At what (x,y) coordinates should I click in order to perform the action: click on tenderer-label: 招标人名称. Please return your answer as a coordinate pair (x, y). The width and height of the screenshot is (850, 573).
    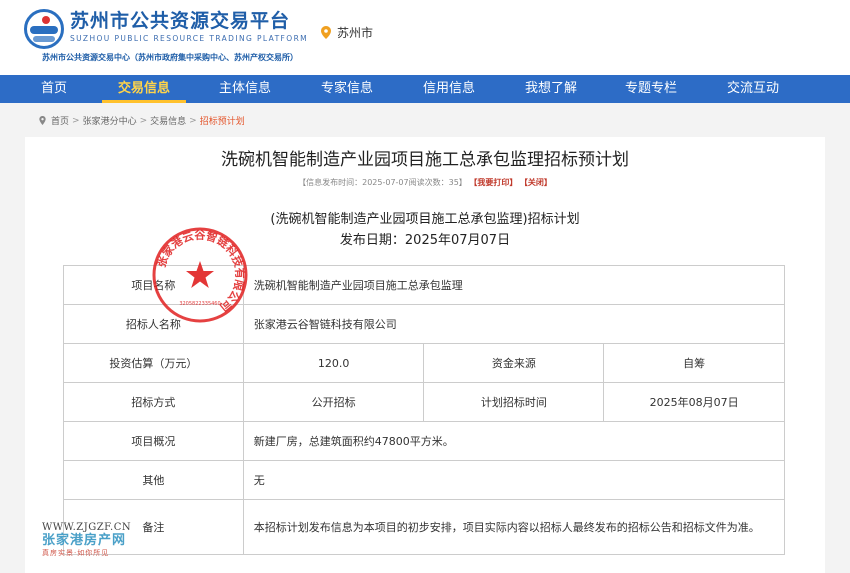
    Looking at the image, I should click on (153, 324).